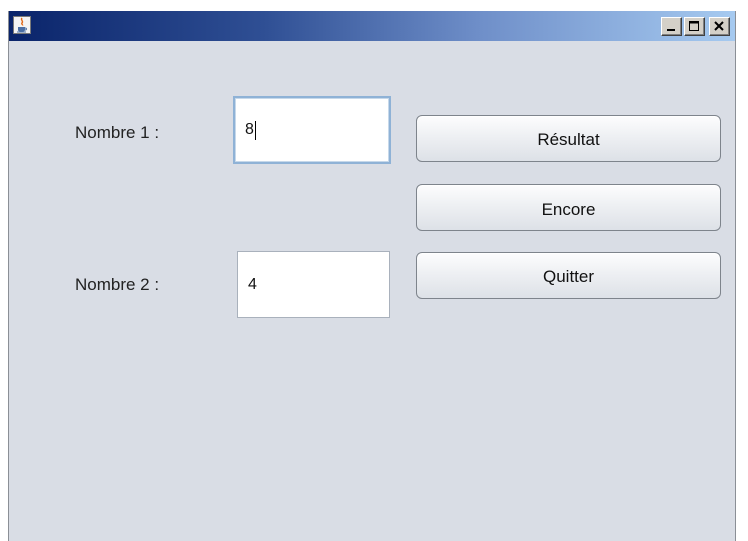  What do you see at coordinates (22, 25) in the screenshot?
I see `java-icon` at bounding box center [22, 25].